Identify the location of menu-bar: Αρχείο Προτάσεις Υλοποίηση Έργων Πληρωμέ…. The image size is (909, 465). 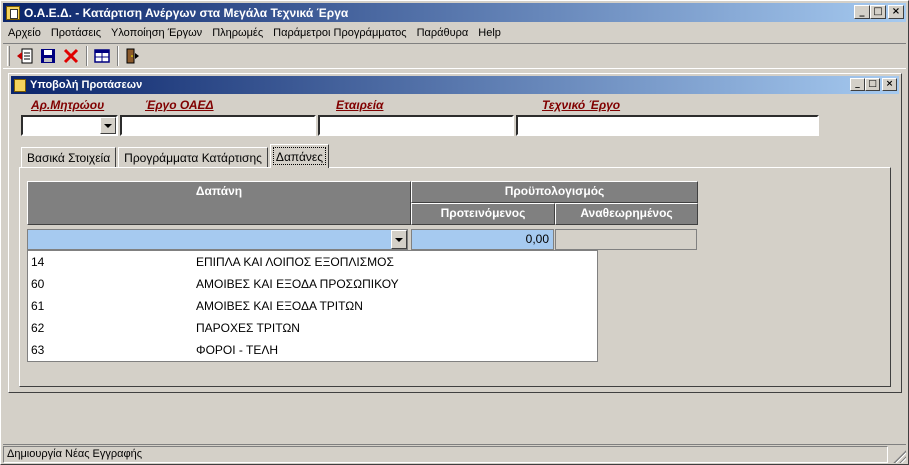
(254, 32).